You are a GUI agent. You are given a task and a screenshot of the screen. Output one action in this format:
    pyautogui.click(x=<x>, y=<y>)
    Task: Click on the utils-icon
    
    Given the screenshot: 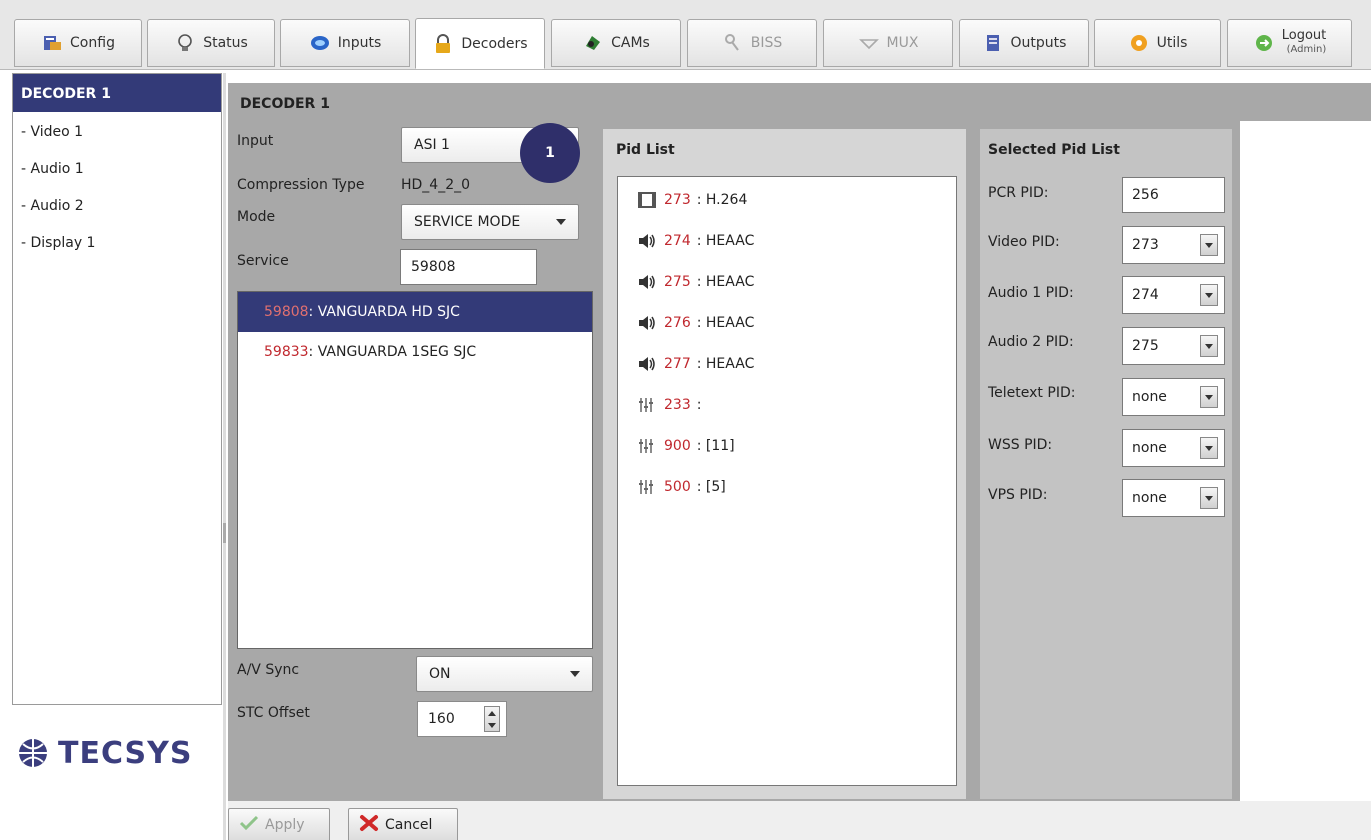 What is the action you would take?
    pyautogui.click(x=1139, y=43)
    